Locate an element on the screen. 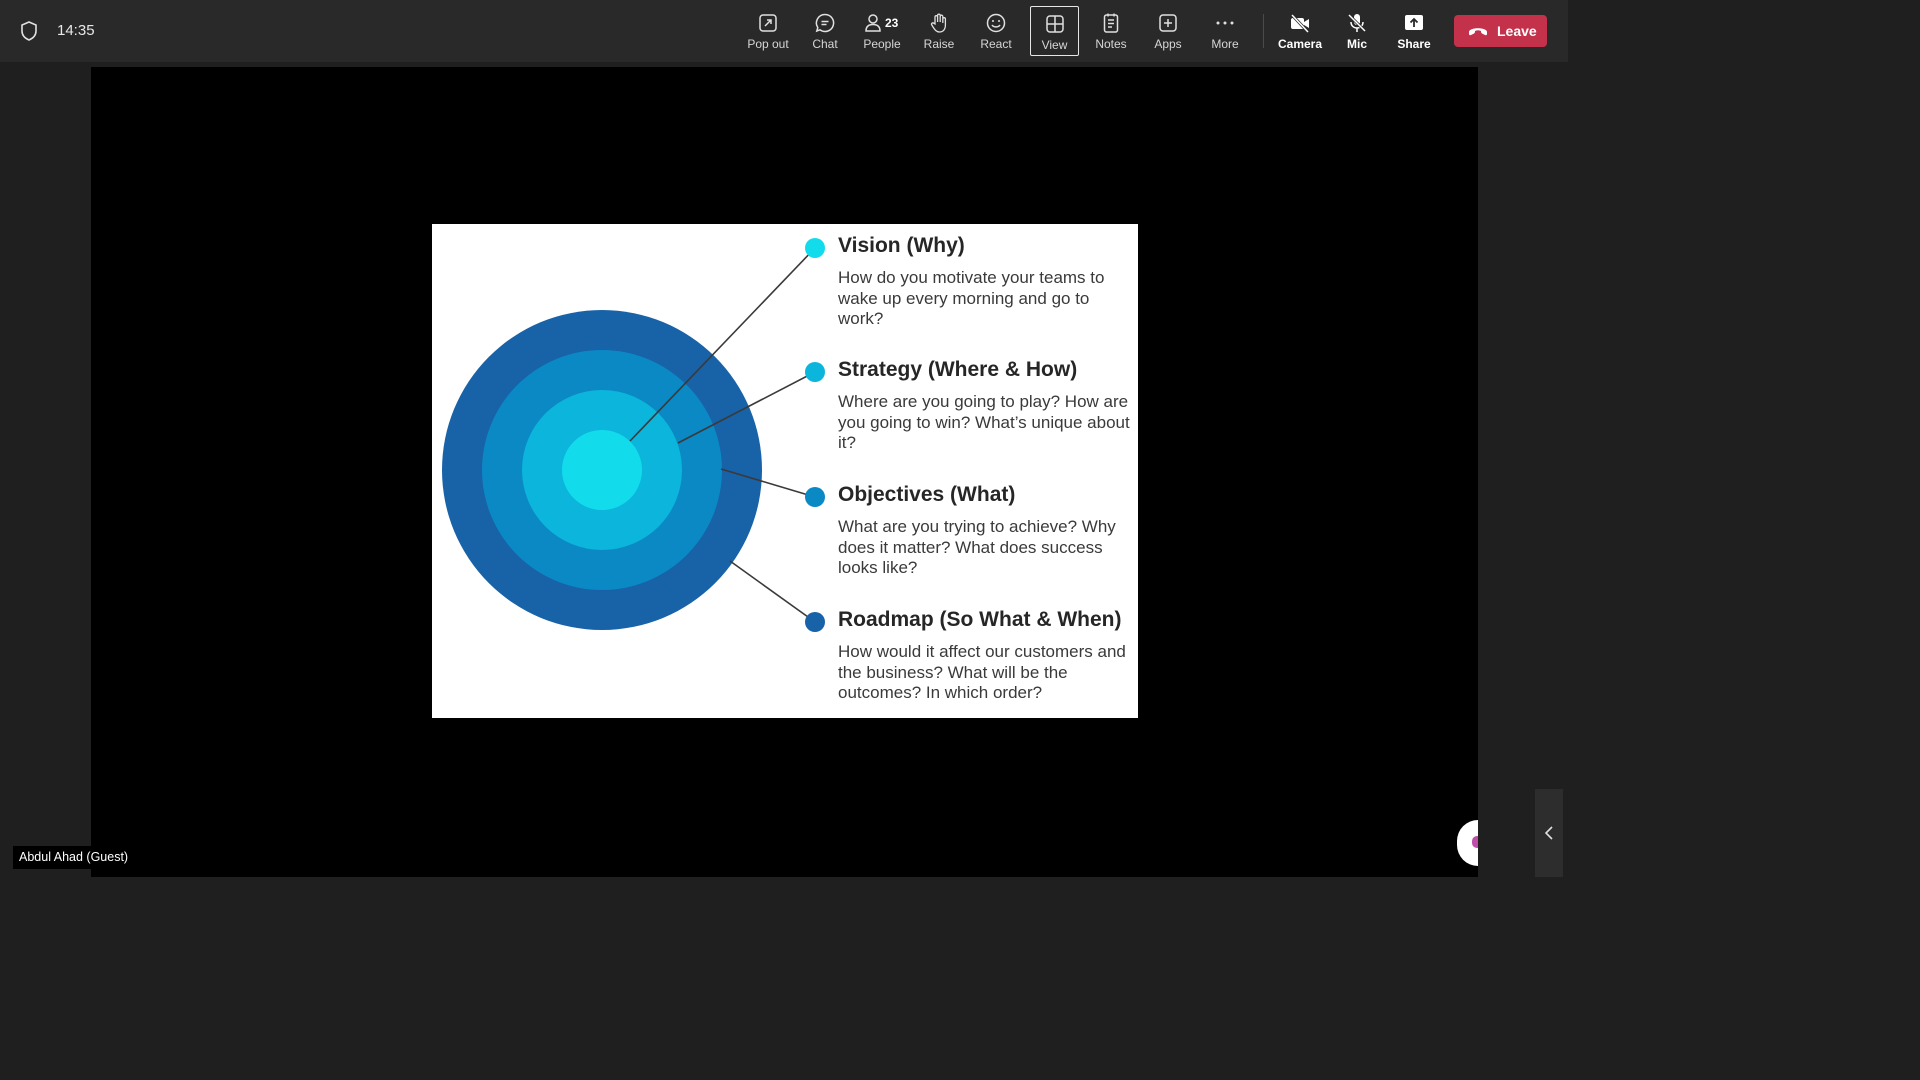 This screenshot has height=1080, width=1920. camera-toggle-button: Camera is located at coordinates (1300, 31).